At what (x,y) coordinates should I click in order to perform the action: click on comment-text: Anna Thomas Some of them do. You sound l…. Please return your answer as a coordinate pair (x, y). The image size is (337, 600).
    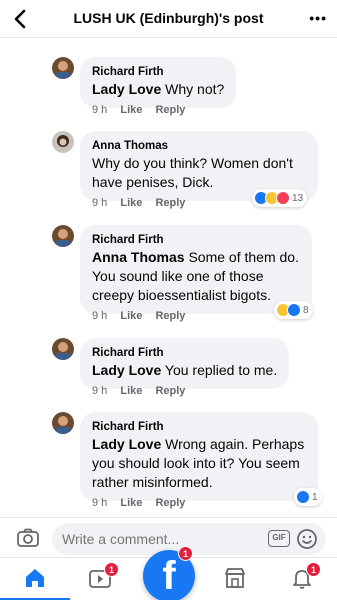
    Looking at the image, I should click on (196, 276).